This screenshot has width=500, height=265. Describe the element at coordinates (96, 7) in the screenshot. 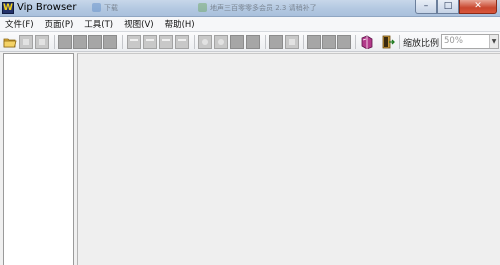

I see `download-icon` at that location.